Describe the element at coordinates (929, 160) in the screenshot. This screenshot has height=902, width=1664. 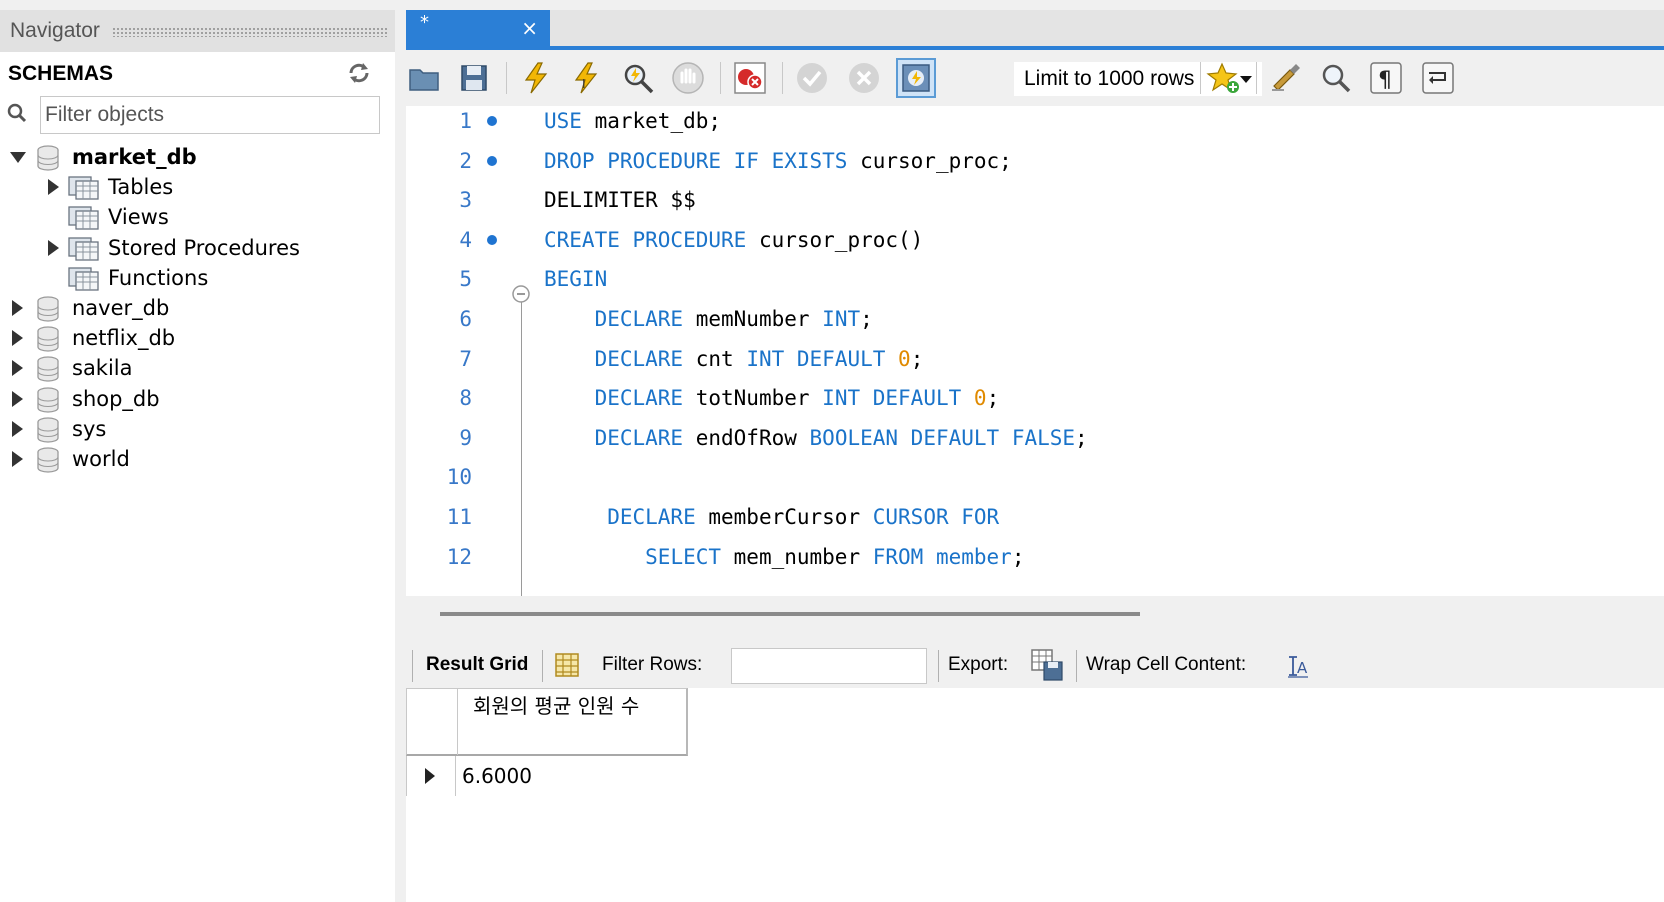
I see `sql-text: cursor_proc;` at that location.